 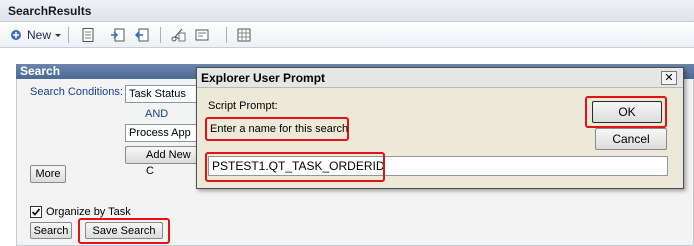 What do you see at coordinates (88, 212) in the screenshot?
I see `organize-label: Organize by Task` at bounding box center [88, 212].